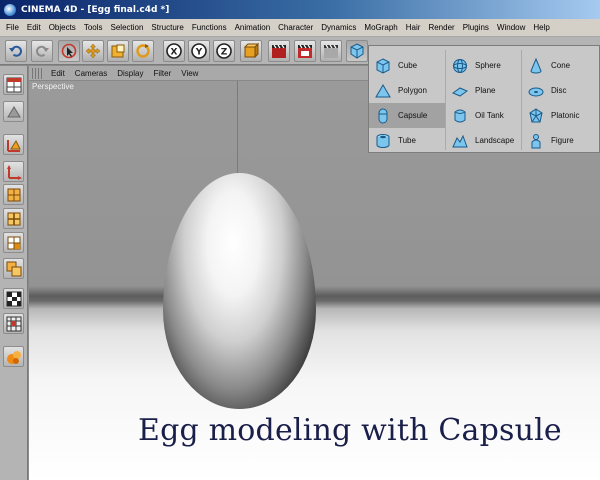  What do you see at coordinates (300, 9) in the screenshot?
I see `title-bar: CINEMA 4D - [Egg final.c4d *]` at bounding box center [300, 9].